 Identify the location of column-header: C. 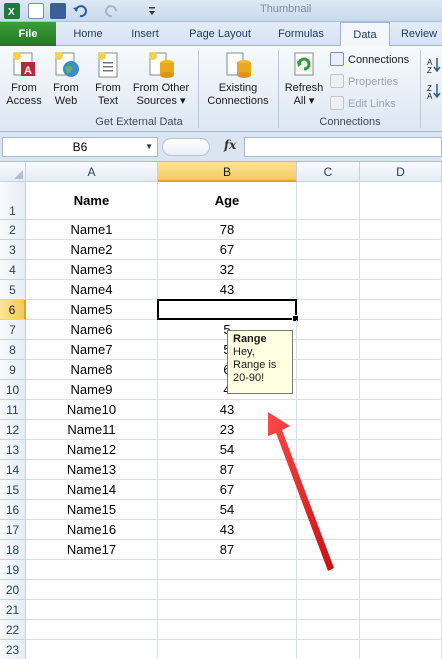
(328, 172).